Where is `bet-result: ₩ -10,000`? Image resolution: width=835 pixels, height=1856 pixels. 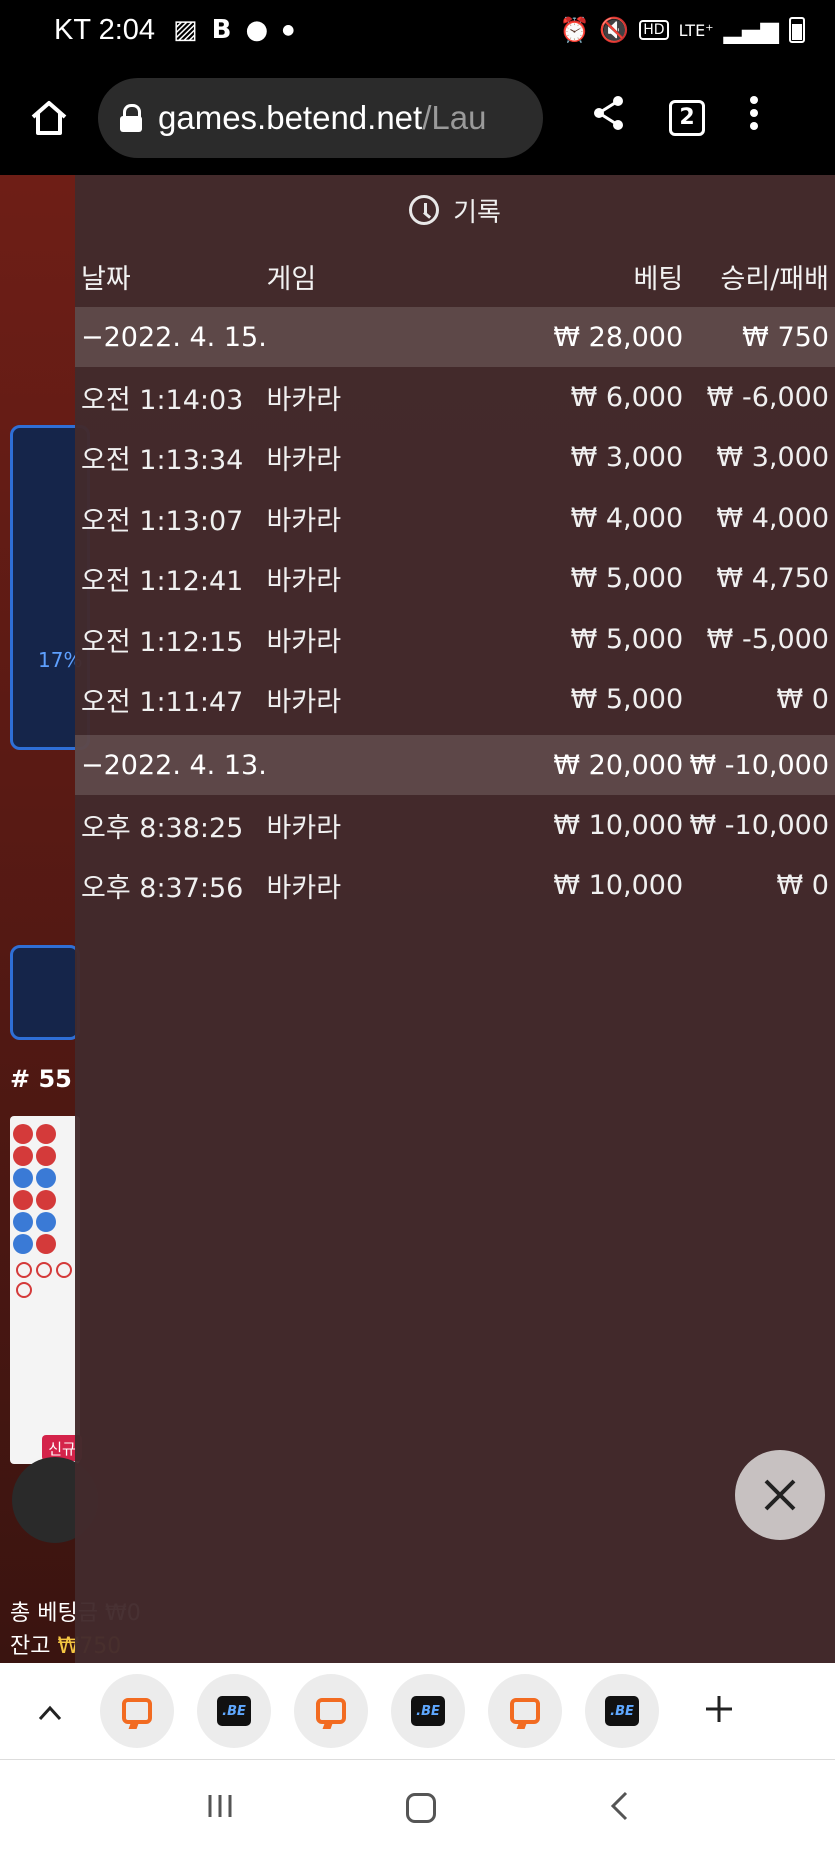 bet-result: ₩ -10,000 is located at coordinates (759, 825).